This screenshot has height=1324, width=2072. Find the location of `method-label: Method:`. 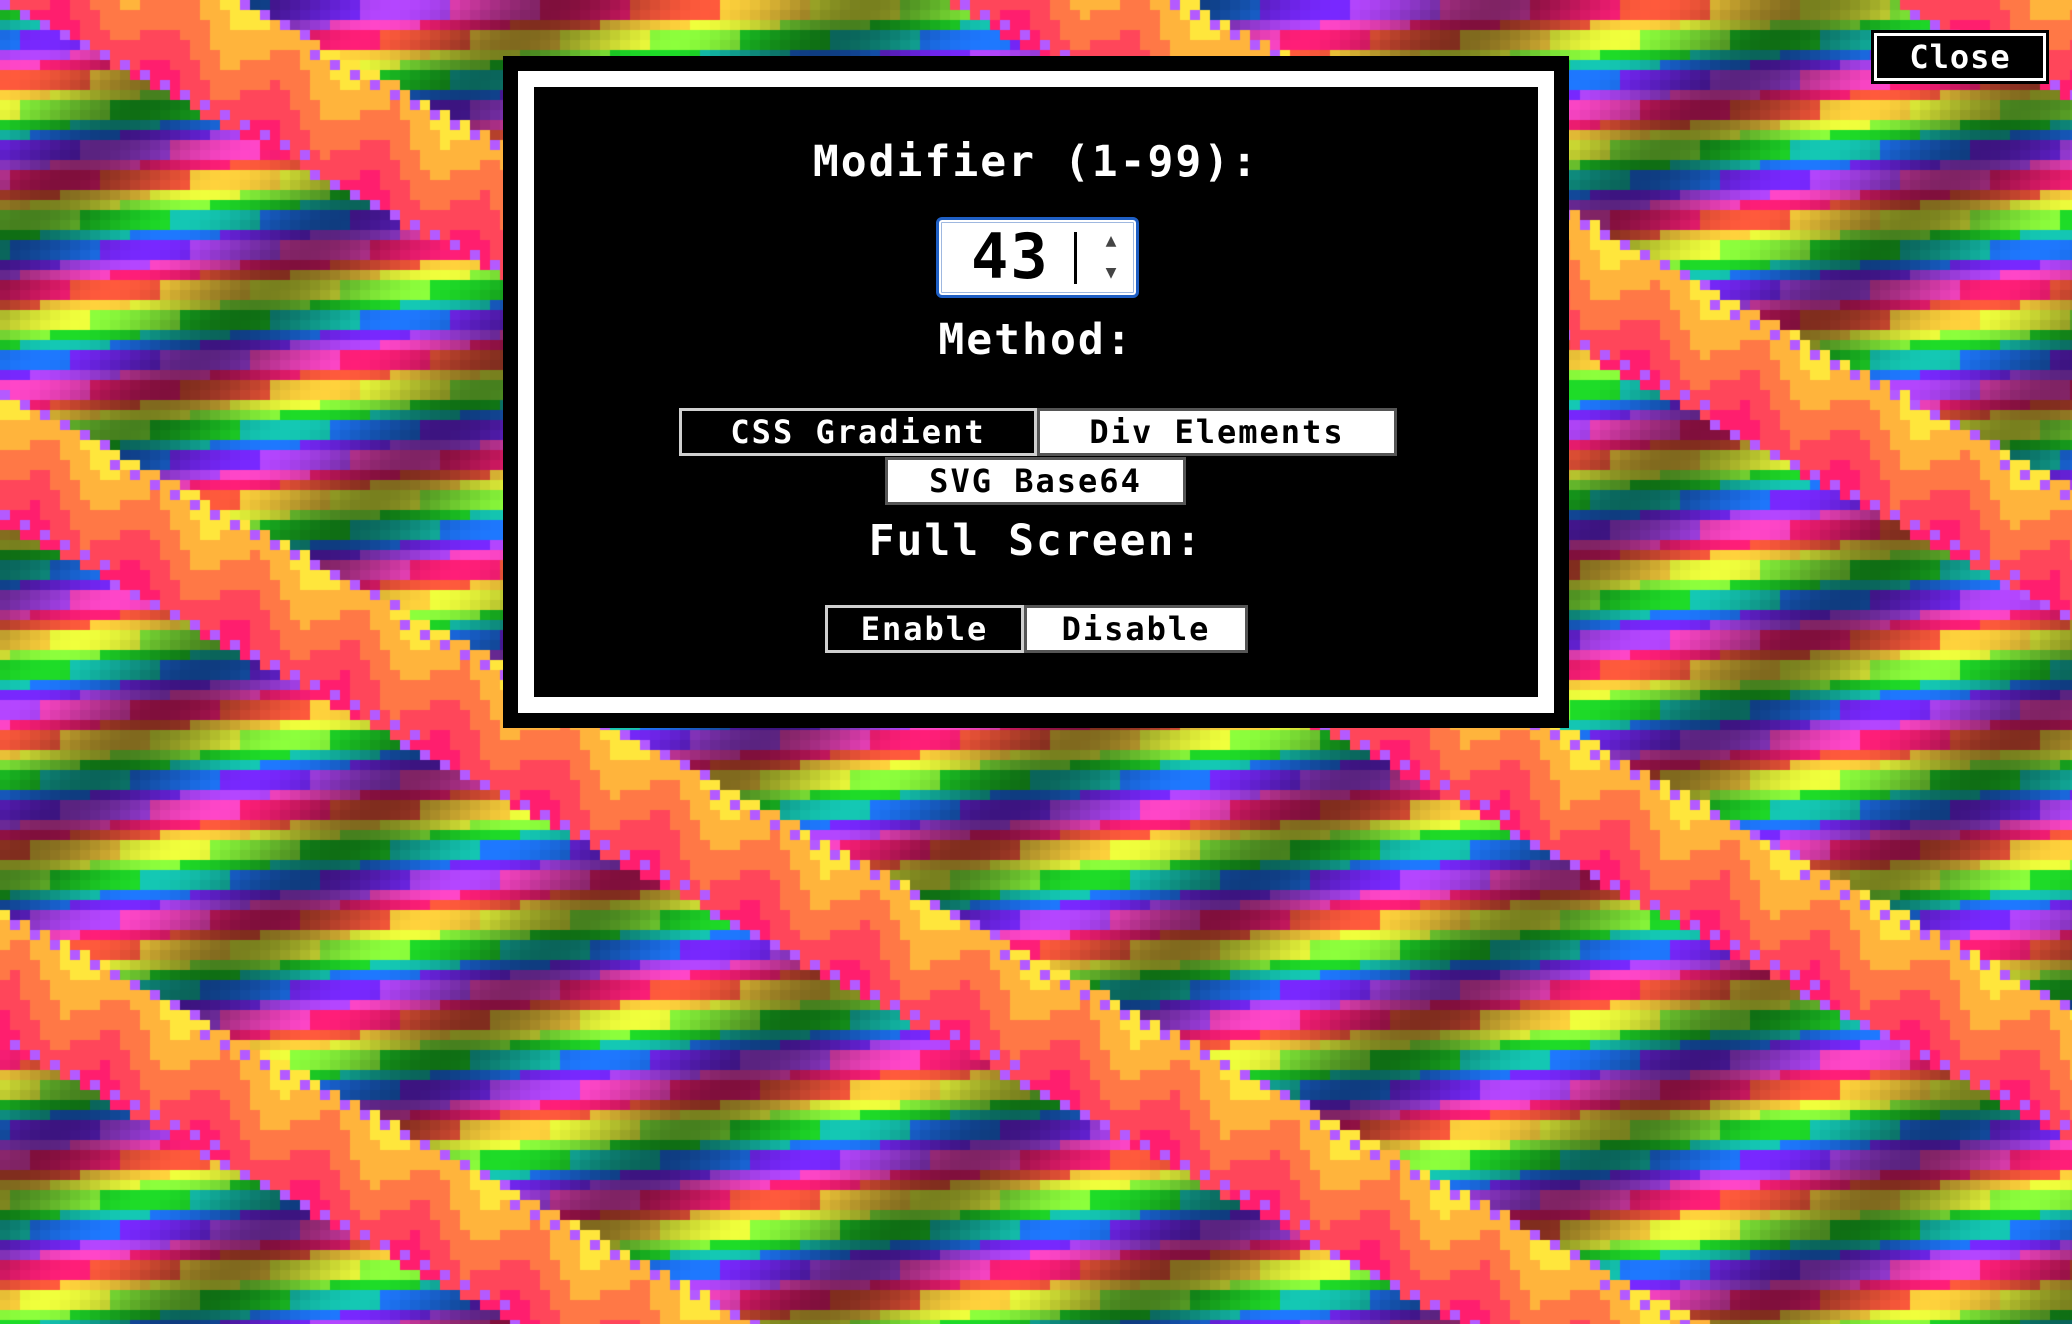

method-label: Method: is located at coordinates (1036, 340).